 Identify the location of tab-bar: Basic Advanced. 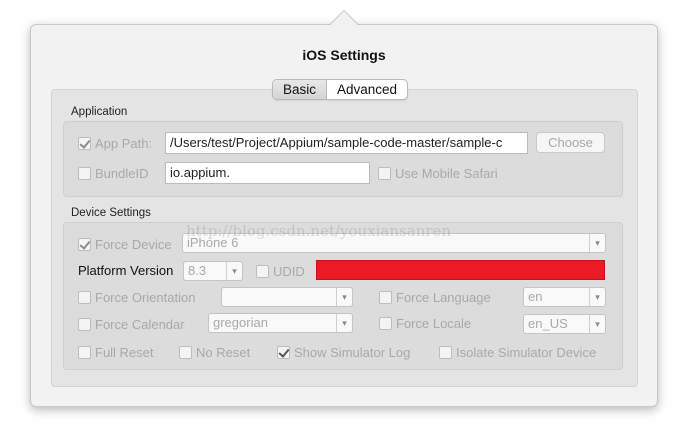
(340, 89).